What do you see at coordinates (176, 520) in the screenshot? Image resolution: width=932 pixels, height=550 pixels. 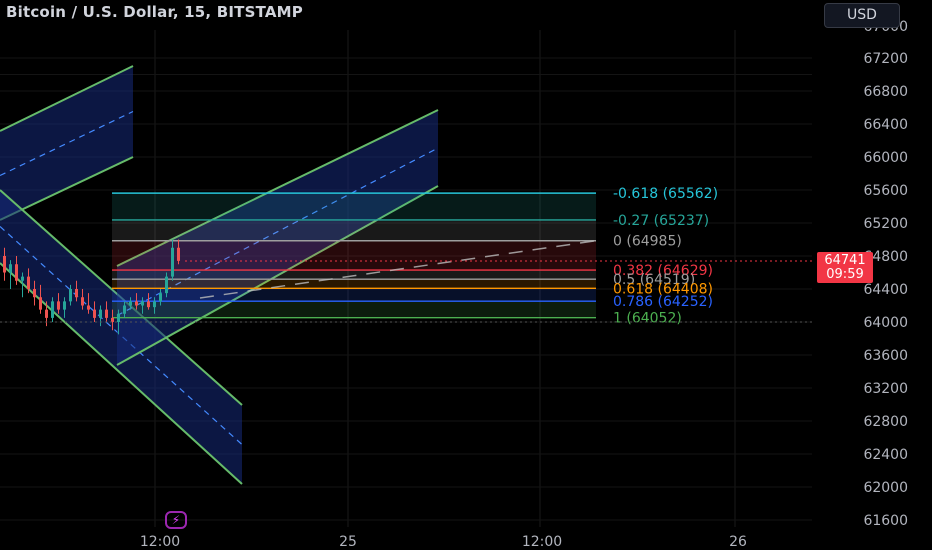 I see `lightning-icon: ⚡` at bounding box center [176, 520].